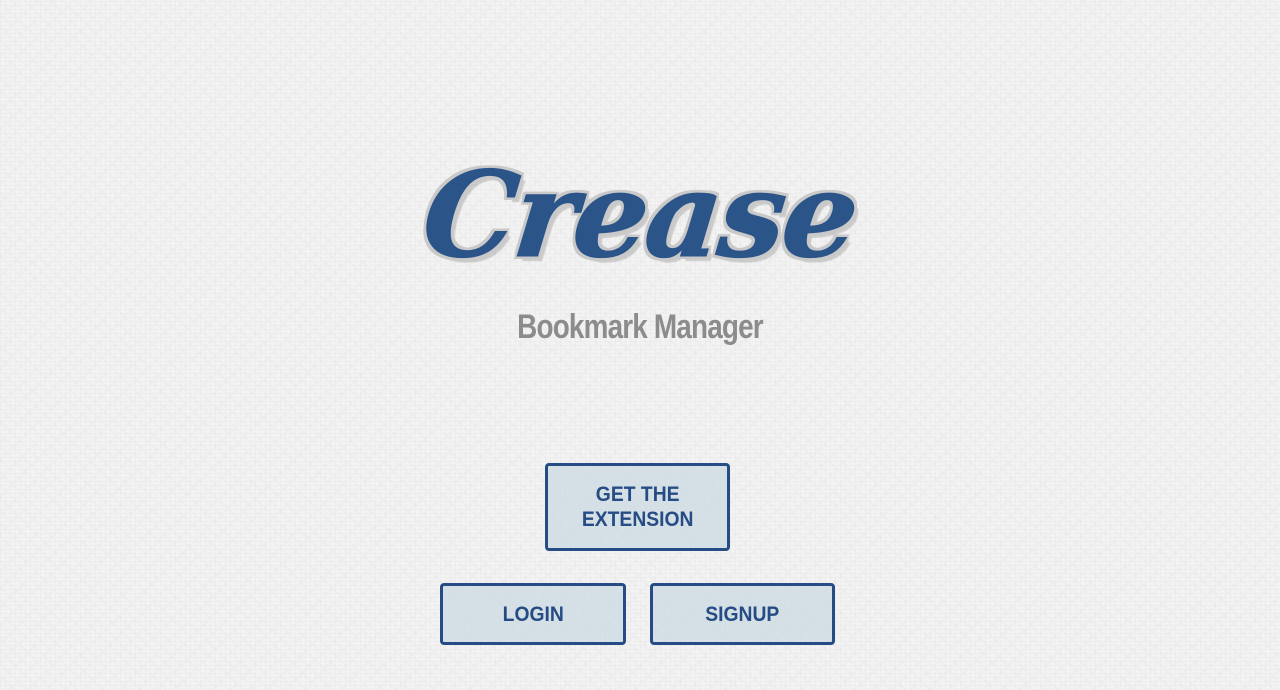  I want to click on signup-button: SIGNUP, so click(742, 614).